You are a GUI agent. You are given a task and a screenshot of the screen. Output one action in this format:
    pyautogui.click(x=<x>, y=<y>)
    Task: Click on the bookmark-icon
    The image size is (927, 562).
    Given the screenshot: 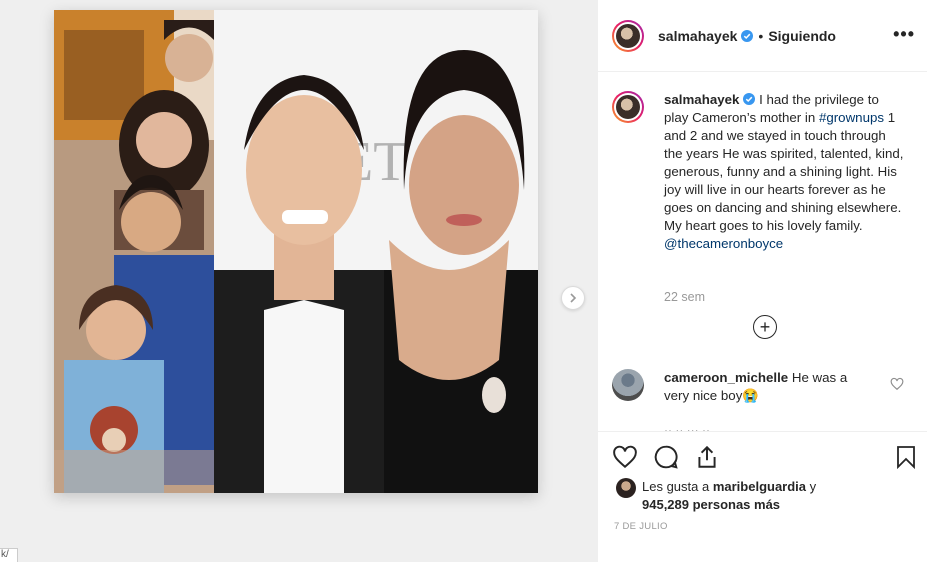 What is the action you would take?
    pyautogui.click(x=906, y=457)
    